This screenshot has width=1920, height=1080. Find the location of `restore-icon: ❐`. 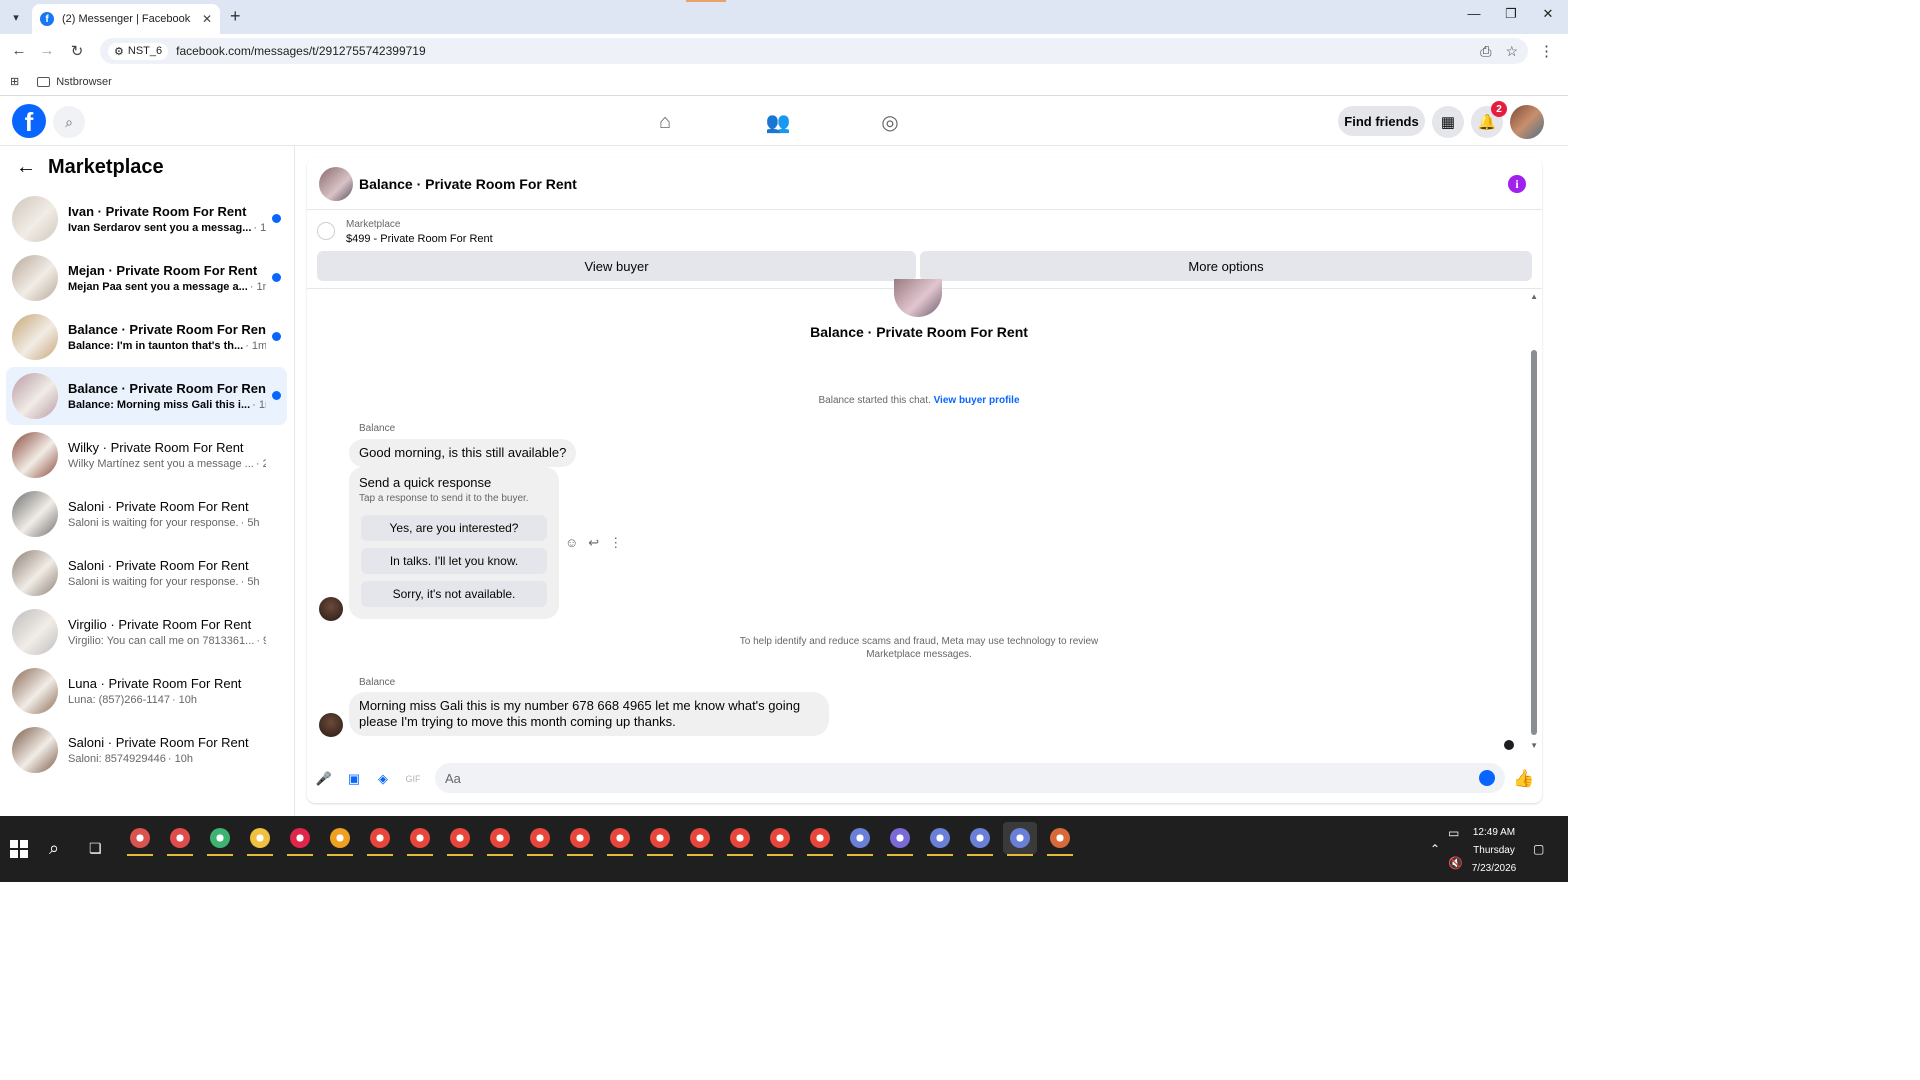

restore-icon: ❐ is located at coordinates (1511, 14).